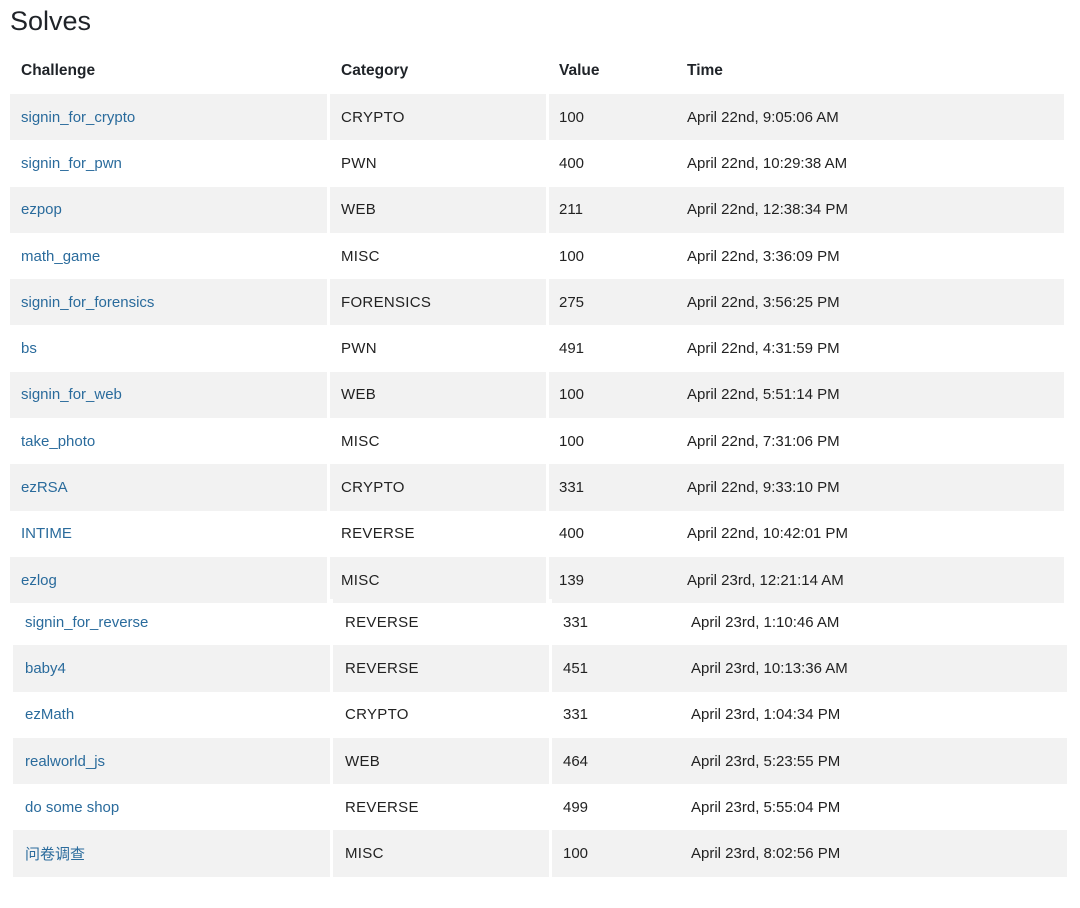  I want to click on header-value: Value, so click(579, 70).